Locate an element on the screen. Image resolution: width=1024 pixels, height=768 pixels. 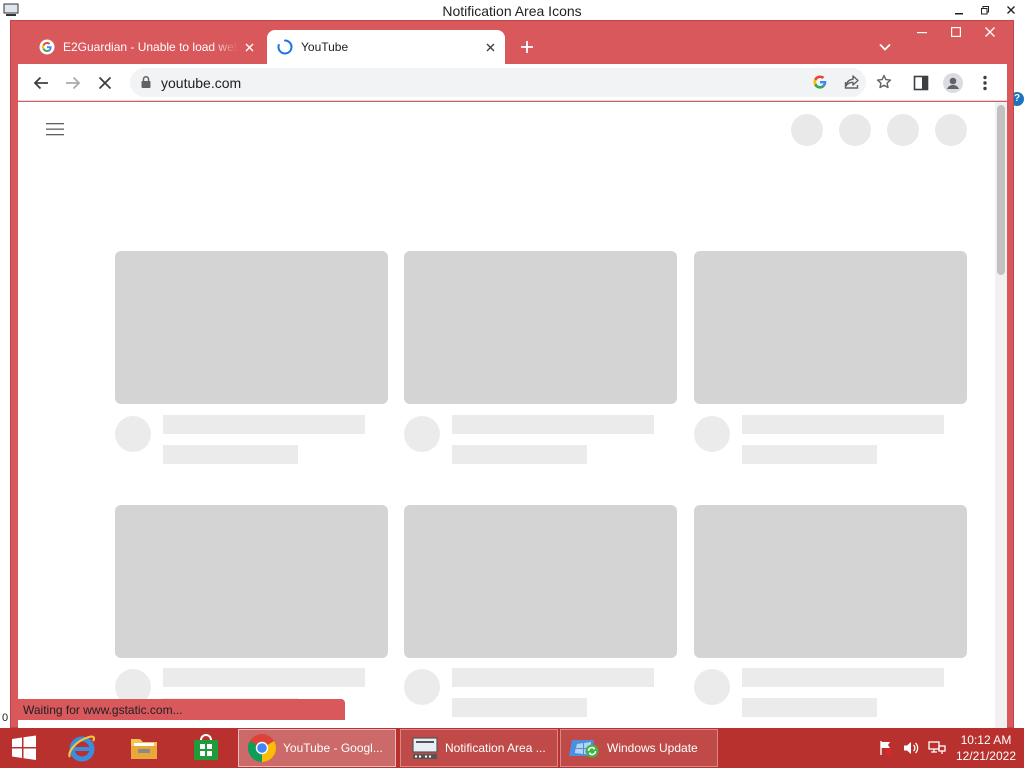
side-panel-icon is located at coordinates (921, 83).